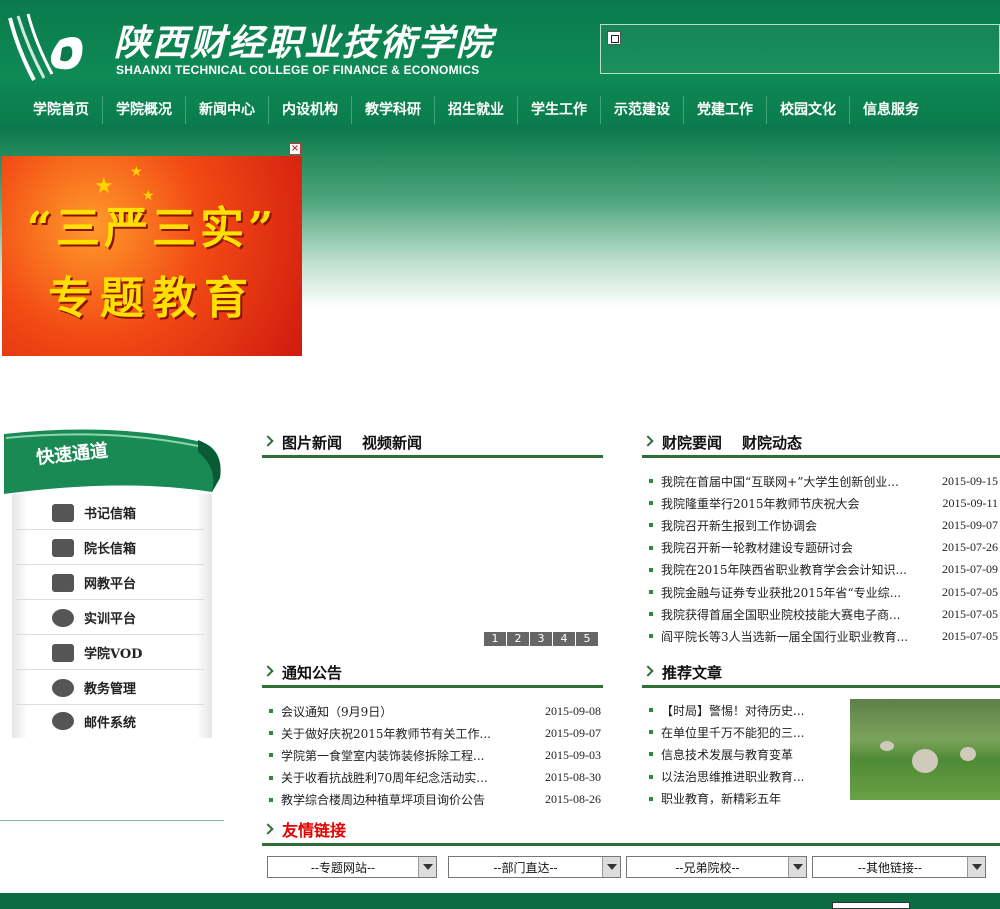 The image size is (1000, 909). Describe the element at coordinates (587, 639) in the screenshot. I see `page-button-5: 5` at that location.